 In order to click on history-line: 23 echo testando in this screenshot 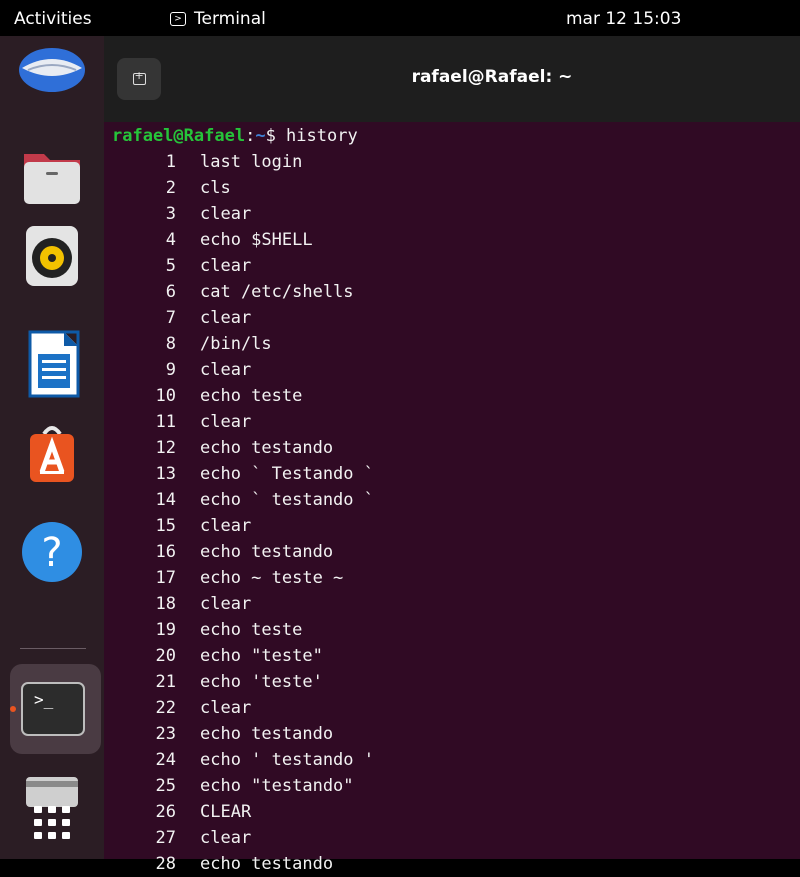, I will do `click(456, 734)`.